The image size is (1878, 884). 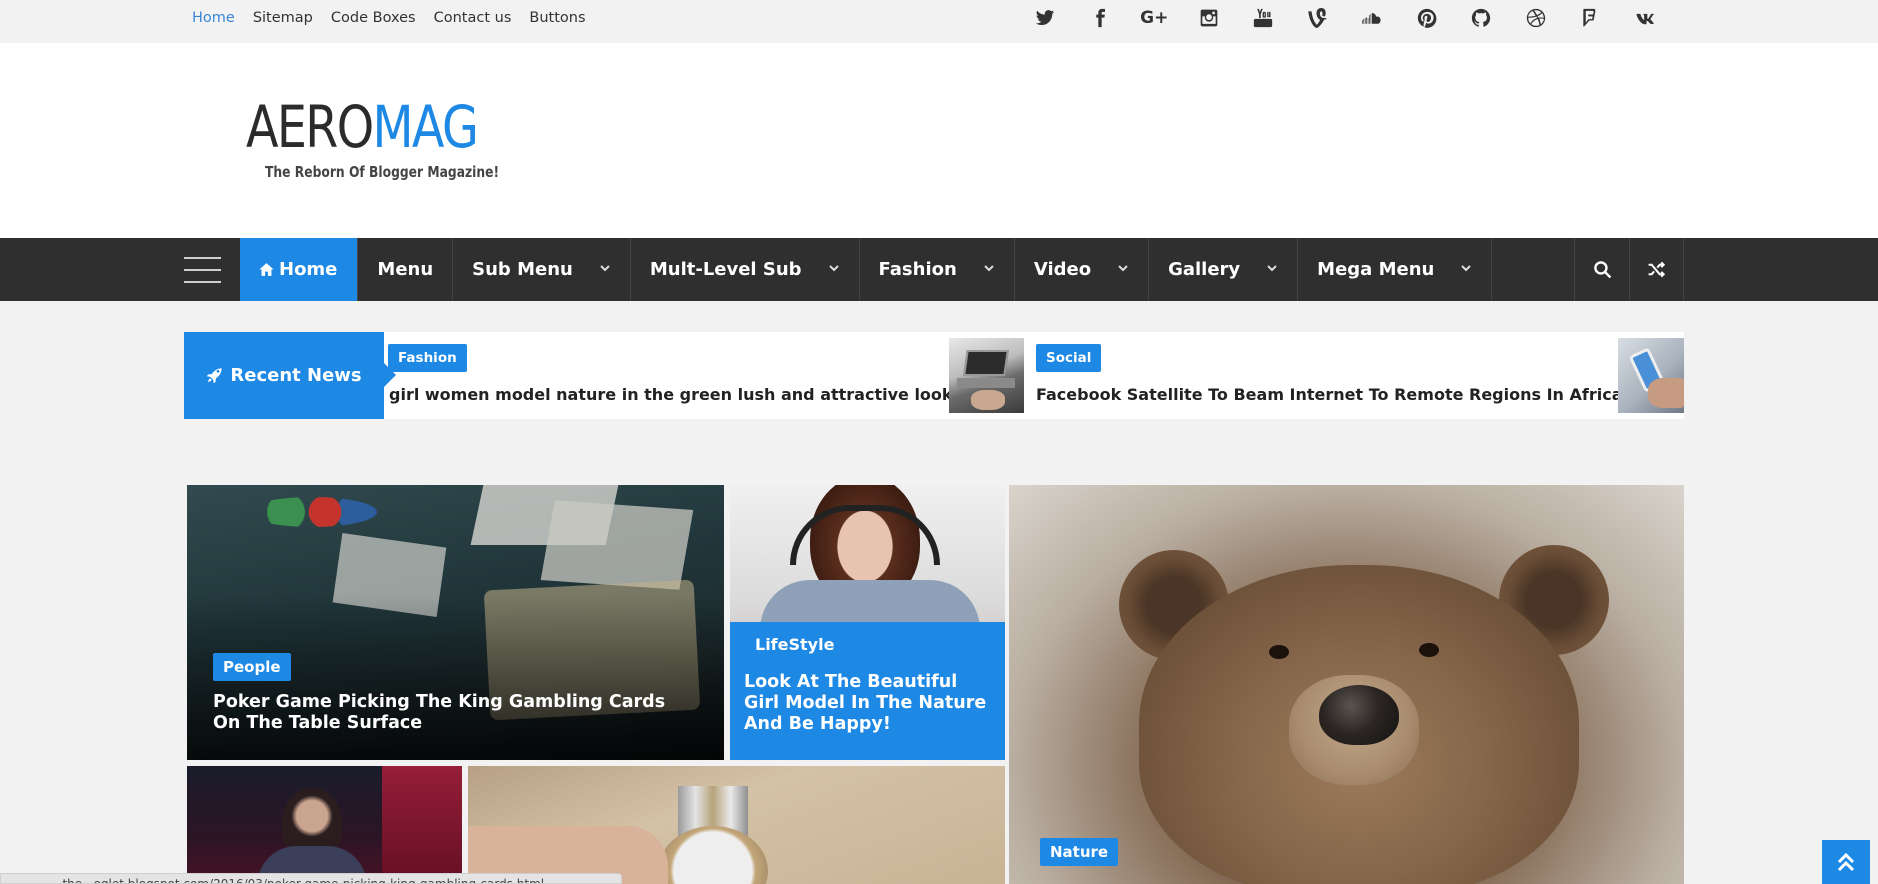 I want to click on ticker-thumbnail-phone, so click(x=1651, y=375).